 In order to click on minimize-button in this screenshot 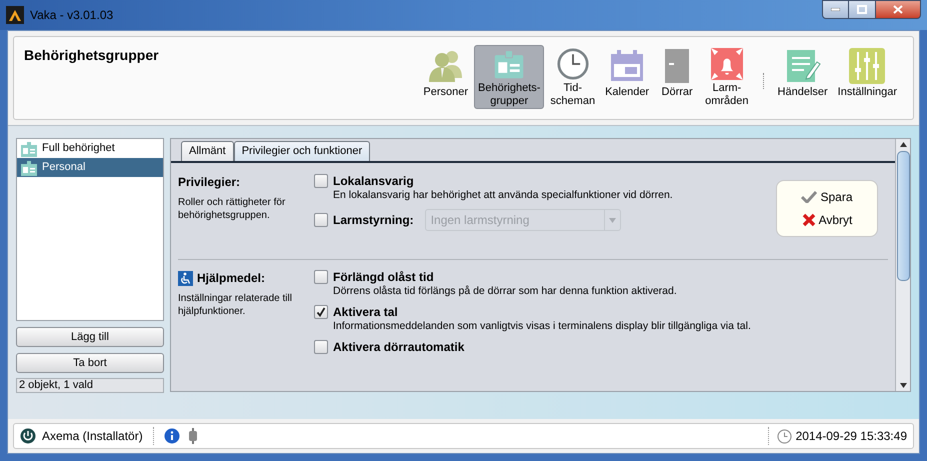, I will do `click(835, 9)`.